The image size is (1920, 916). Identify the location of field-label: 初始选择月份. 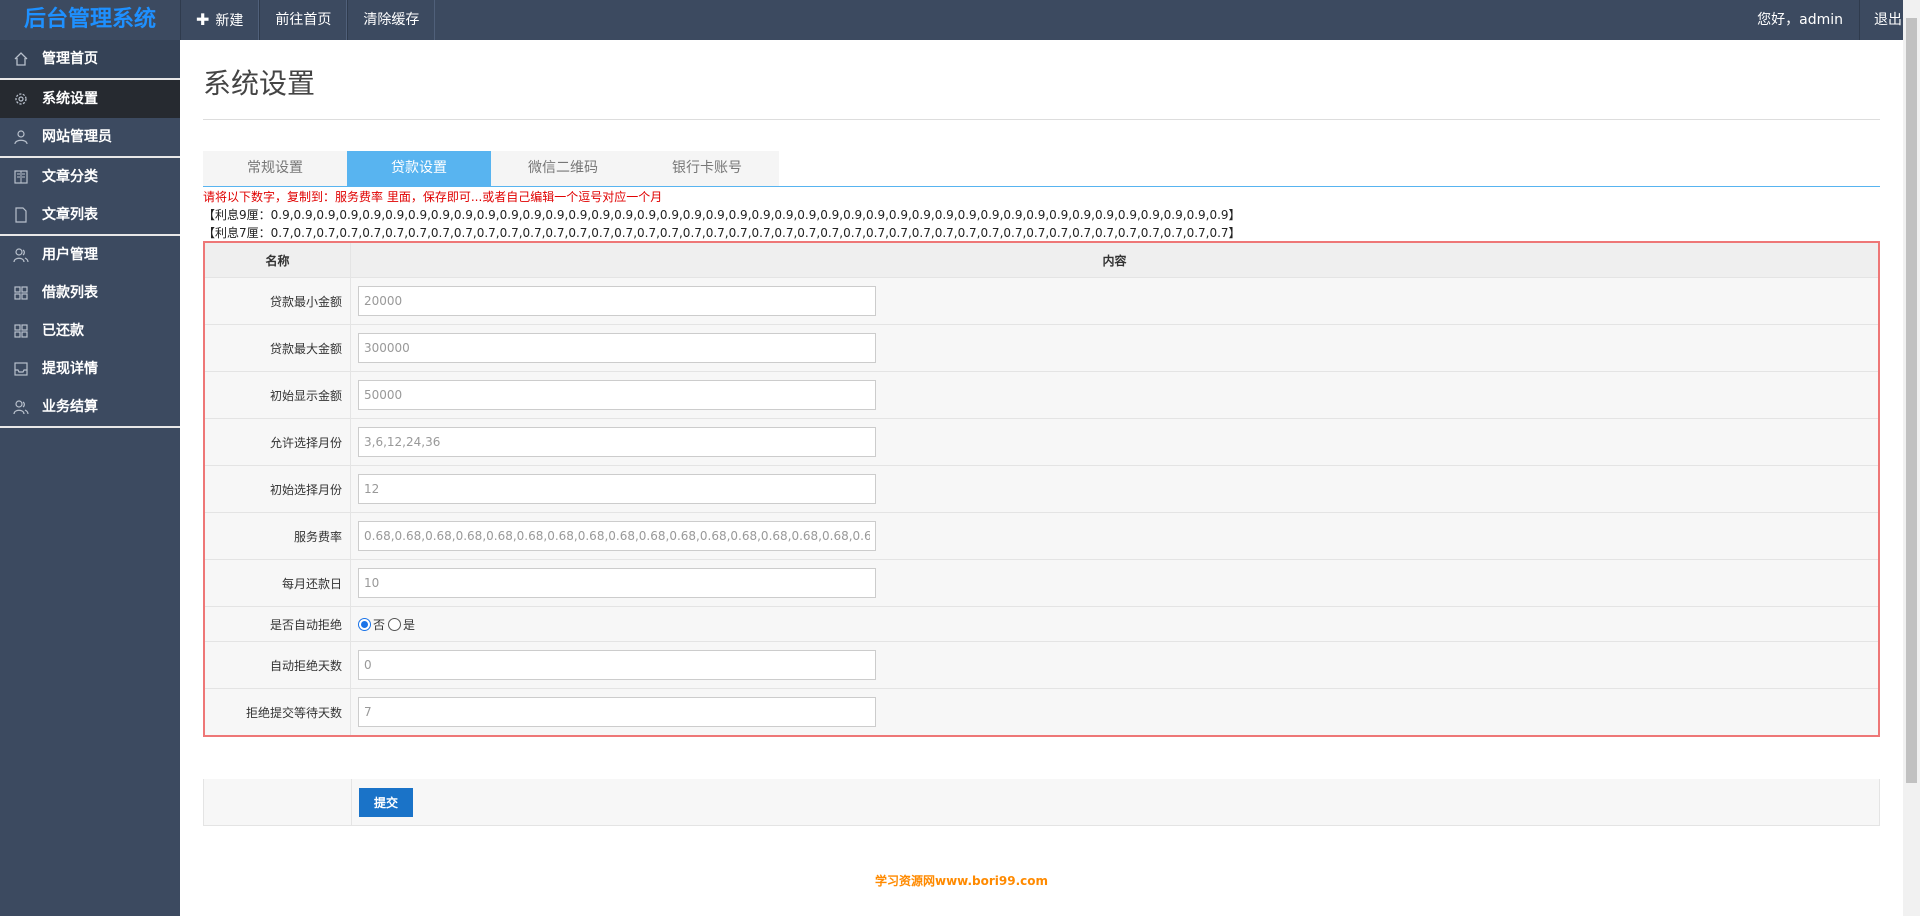
(278, 489).